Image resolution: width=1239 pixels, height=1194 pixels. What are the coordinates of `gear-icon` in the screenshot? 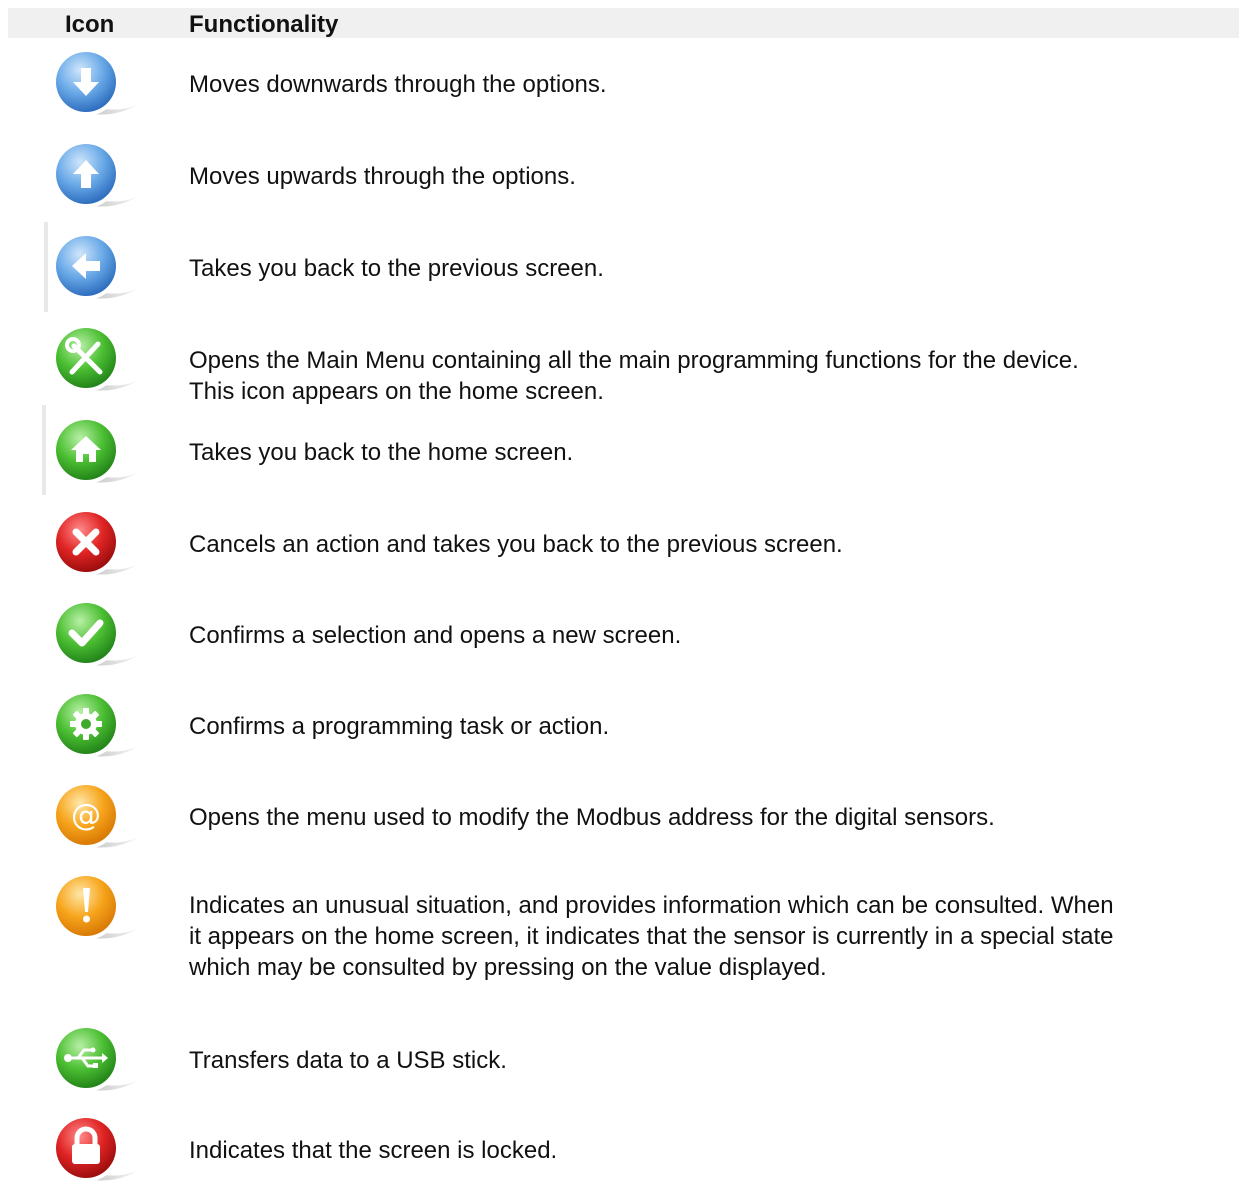 It's located at (92, 726).